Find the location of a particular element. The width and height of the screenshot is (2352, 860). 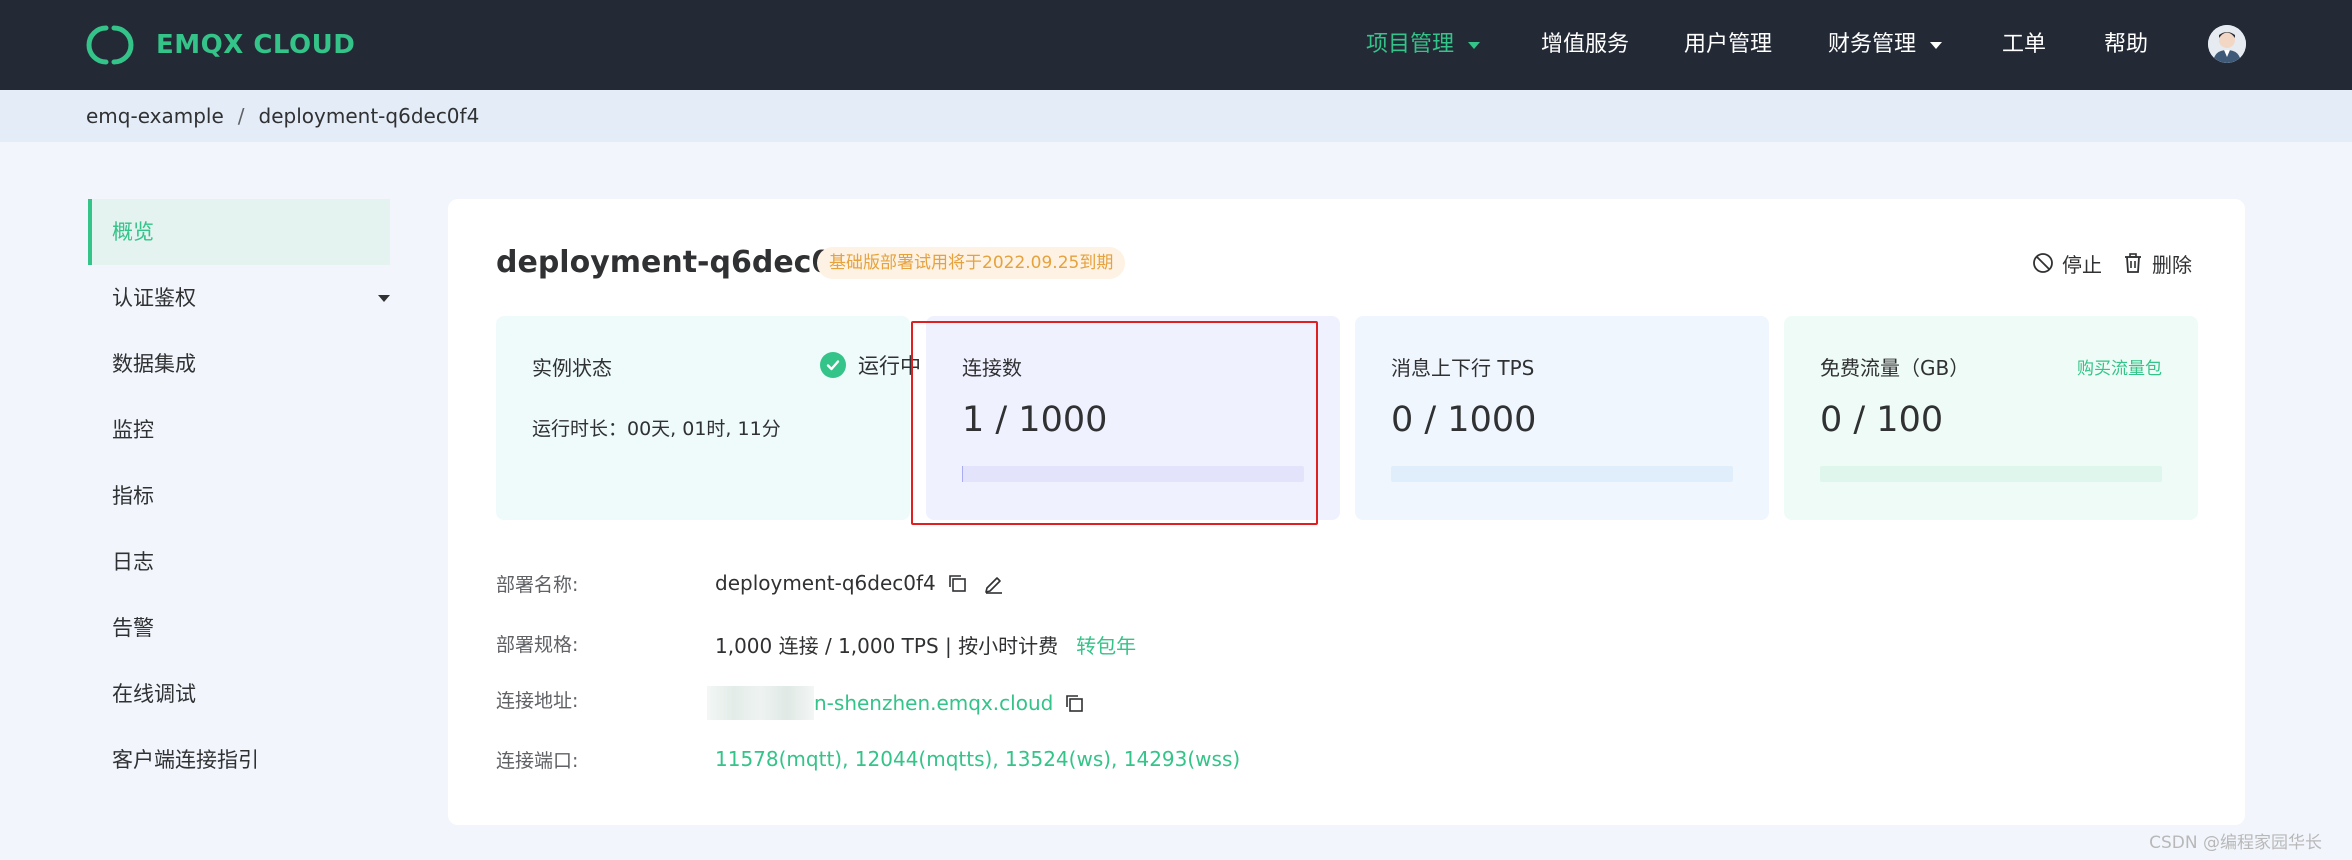

instance-status-card: 实例状态 运行中 运行时长：00天, 01时, 11分 is located at coordinates (708, 418).